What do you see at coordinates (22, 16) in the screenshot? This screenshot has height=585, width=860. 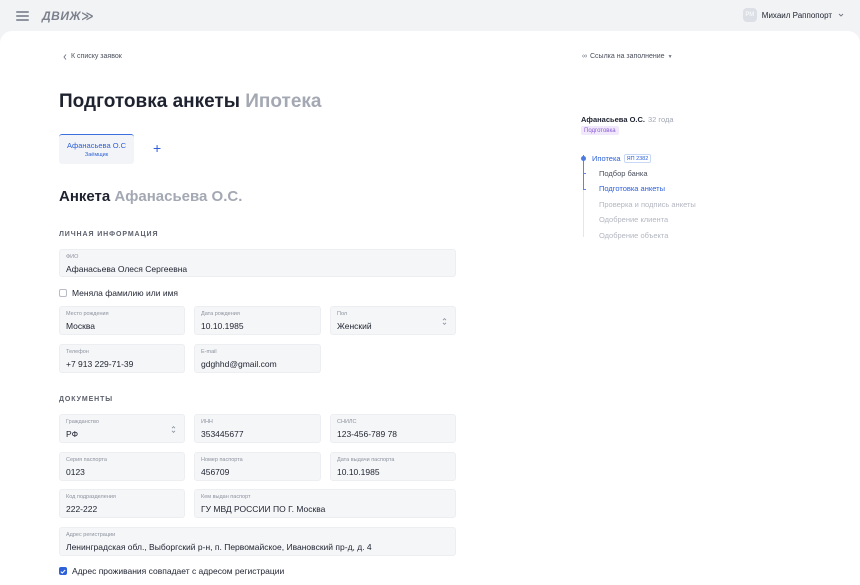 I see `menu-icon` at bounding box center [22, 16].